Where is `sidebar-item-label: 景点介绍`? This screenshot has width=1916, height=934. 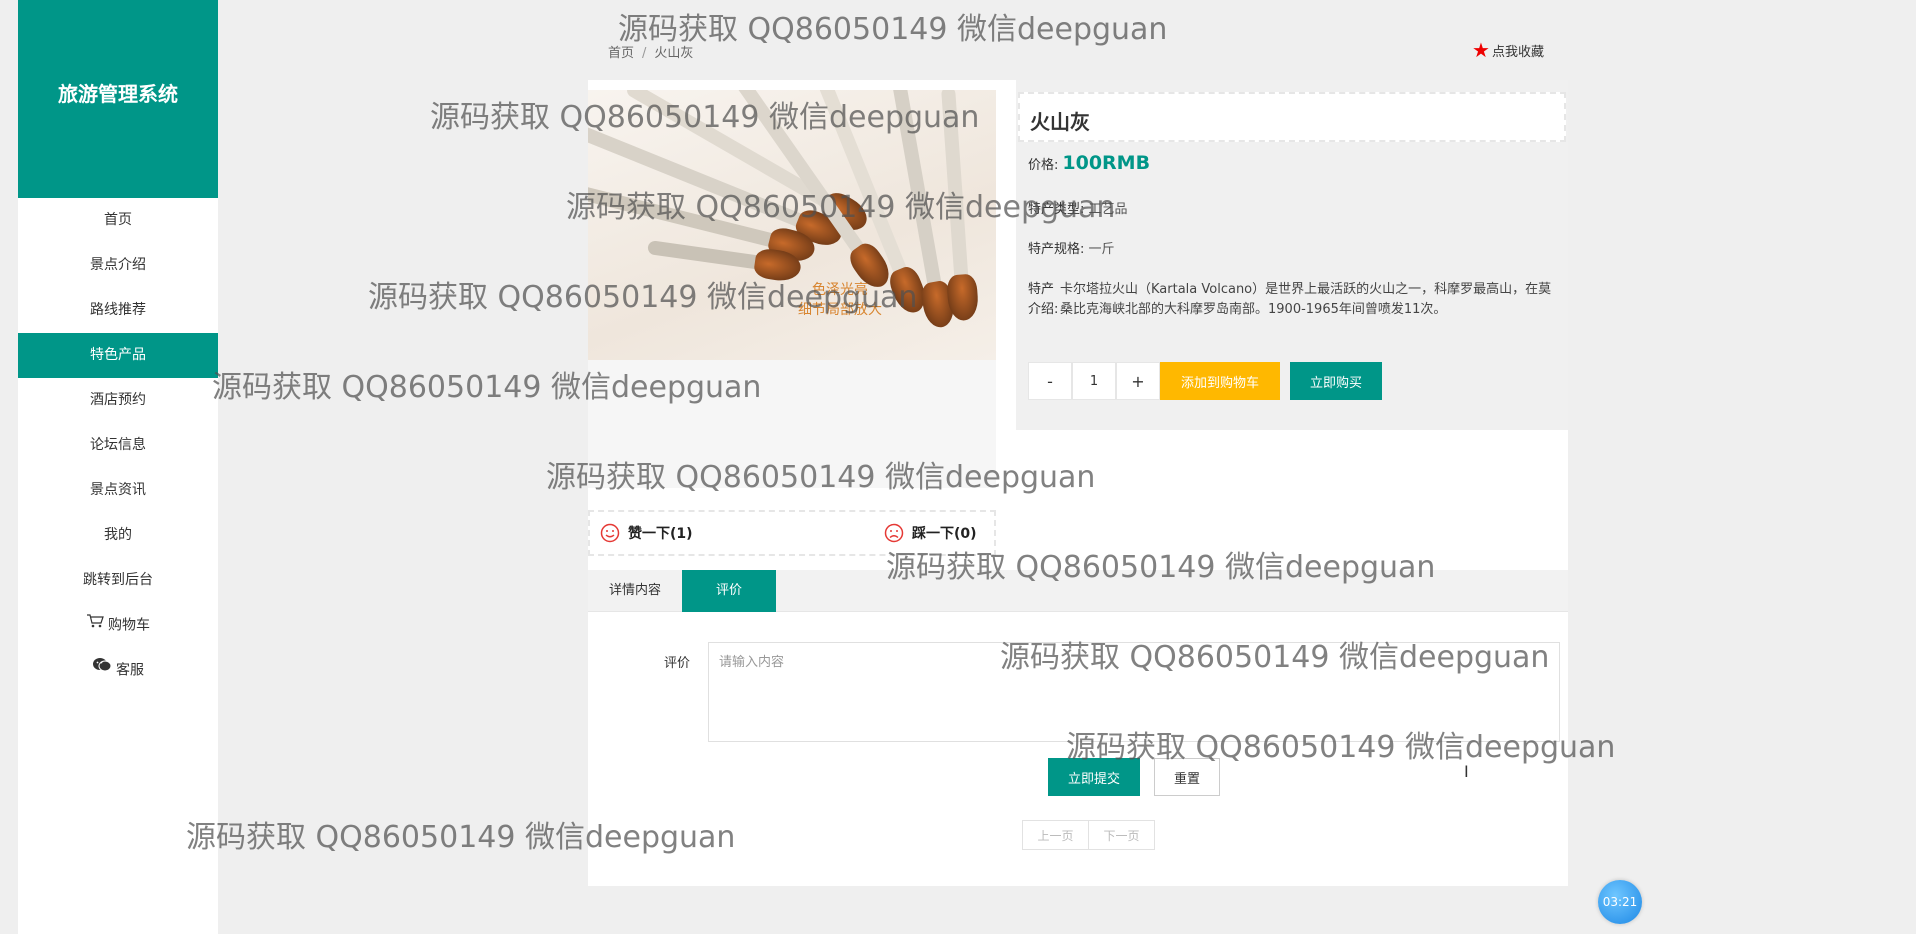 sidebar-item-label: 景点介绍 is located at coordinates (118, 265).